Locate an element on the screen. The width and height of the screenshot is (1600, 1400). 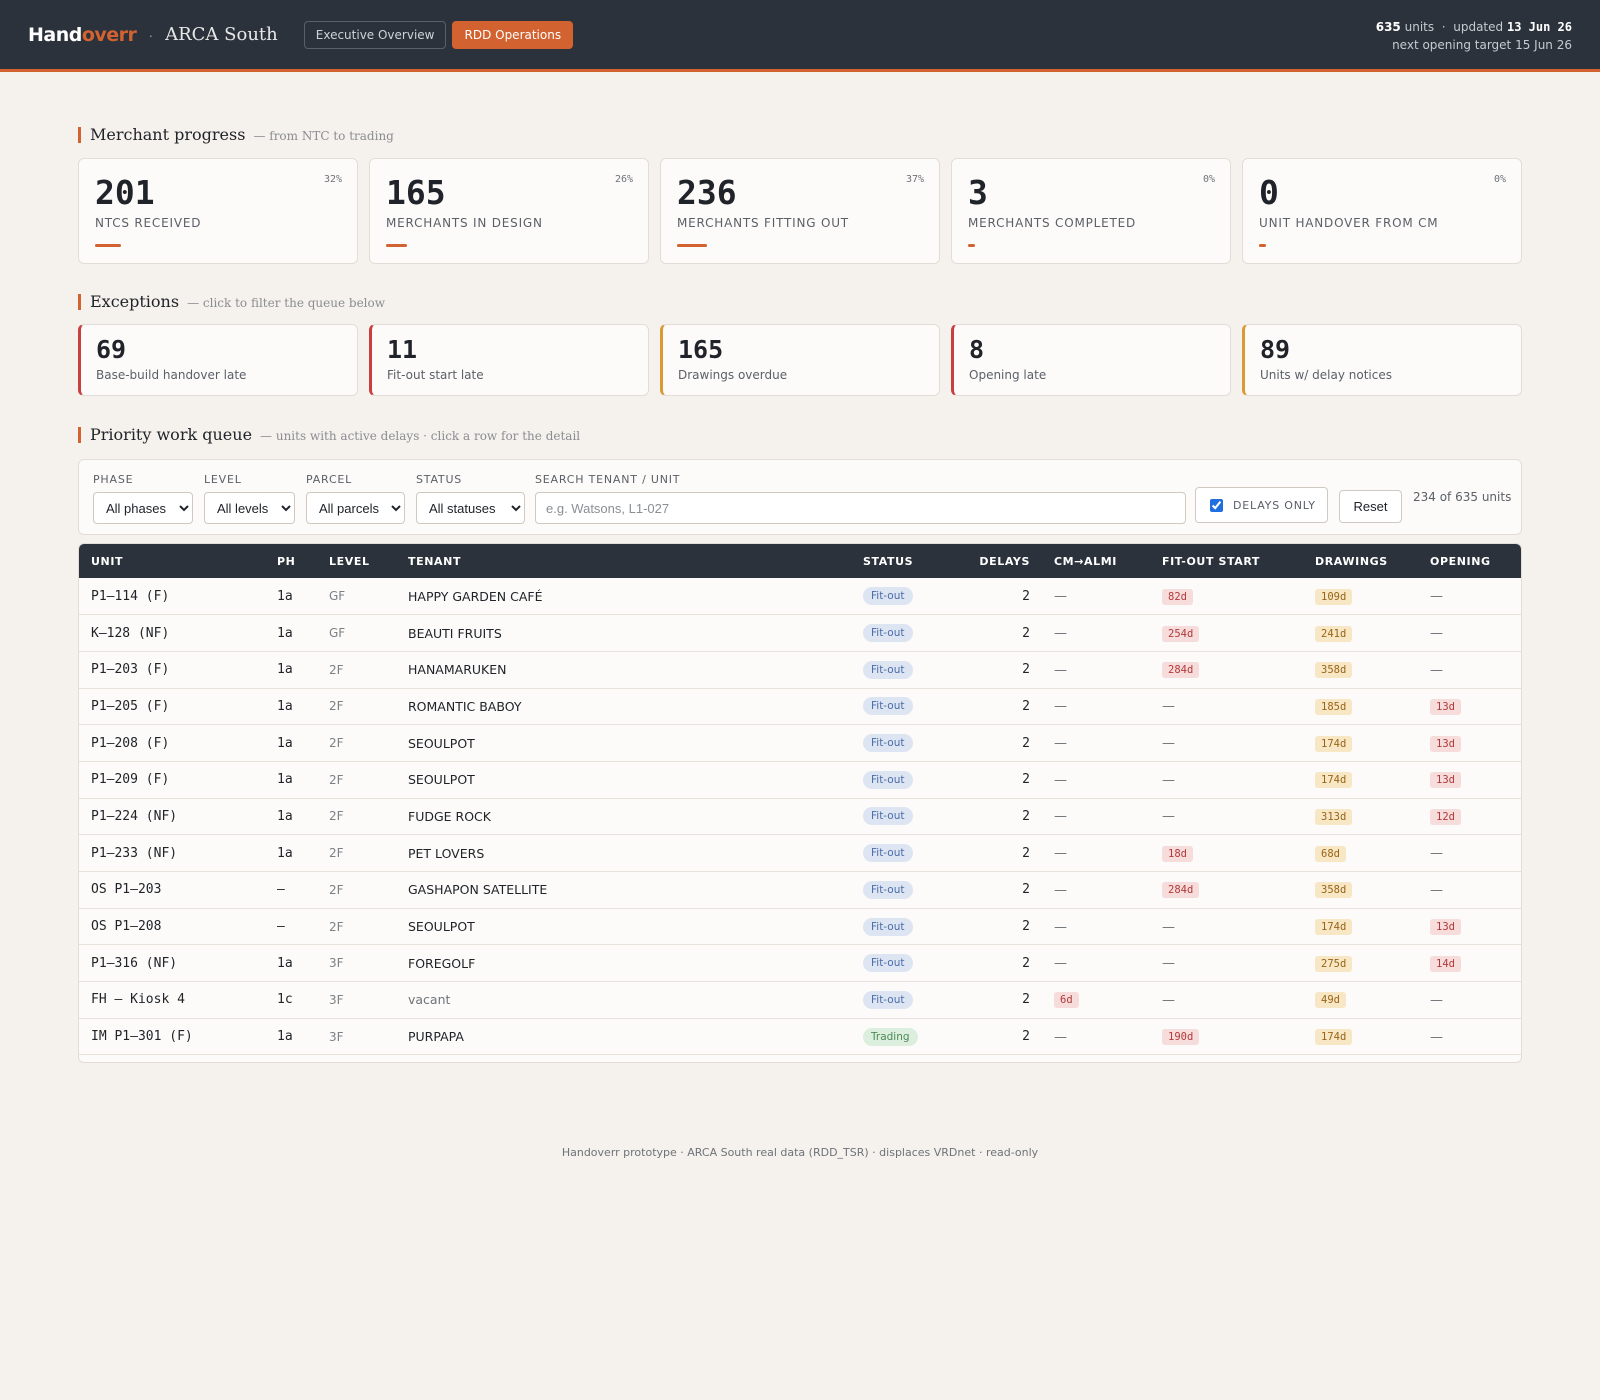
col-header-ph: PH is located at coordinates (291, 561).